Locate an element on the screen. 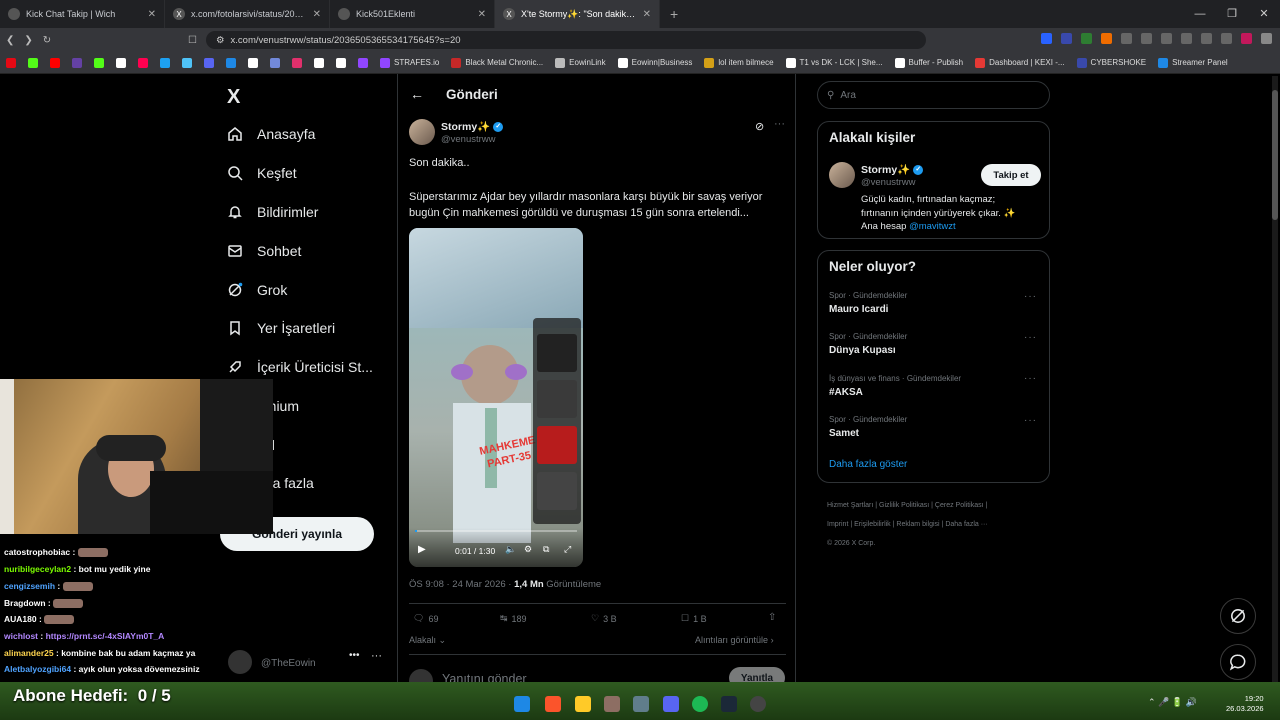 The height and width of the screenshot is (720, 1280). forward-icon: ❯ is located at coordinates (28, 40).